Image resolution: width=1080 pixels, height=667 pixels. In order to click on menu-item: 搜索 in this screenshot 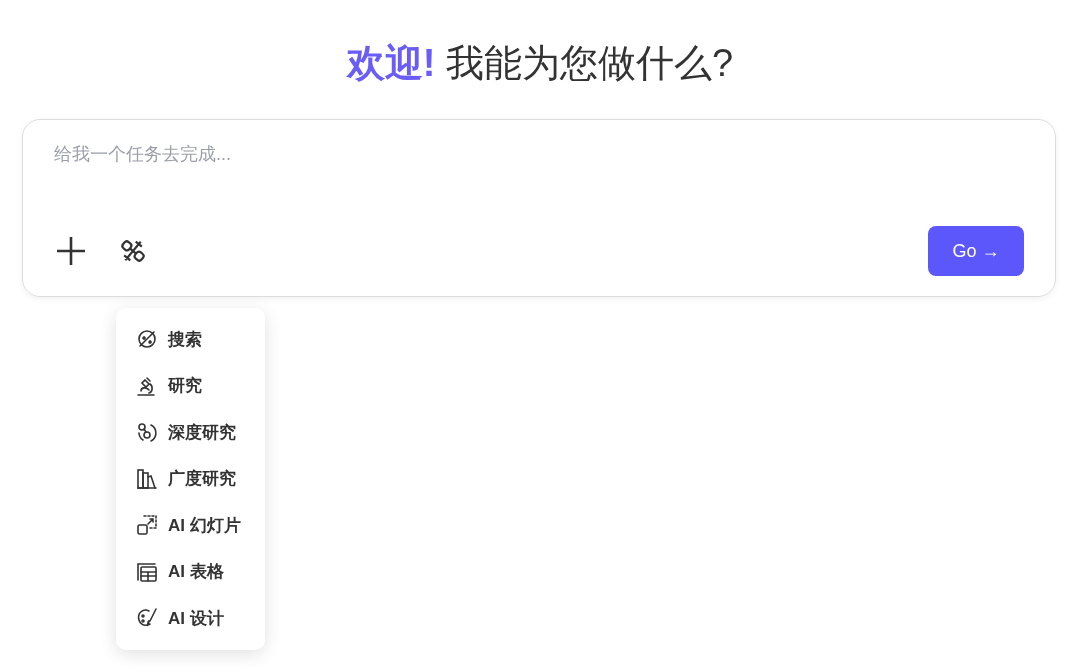, I will do `click(200, 339)`.